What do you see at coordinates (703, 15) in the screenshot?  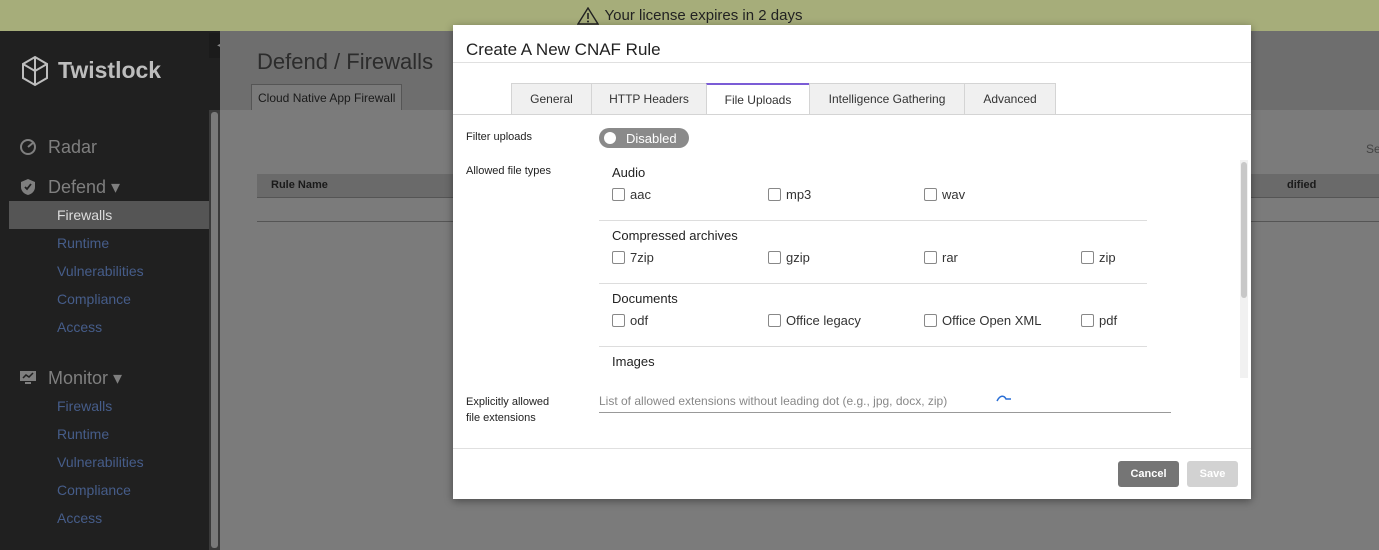 I see `license-text: Your license expires in 2 days` at bounding box center [703, 15].